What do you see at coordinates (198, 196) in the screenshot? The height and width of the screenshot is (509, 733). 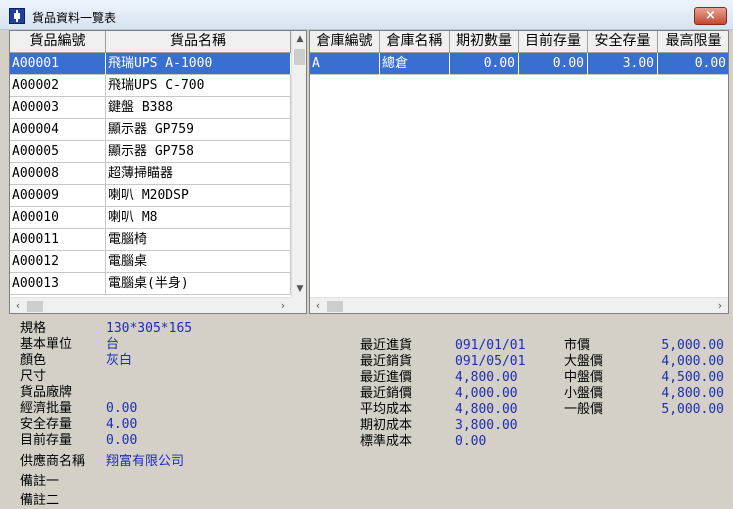 I see `product-name-cell: 喇叭 M20DSP` at bounding box center [198, 196].